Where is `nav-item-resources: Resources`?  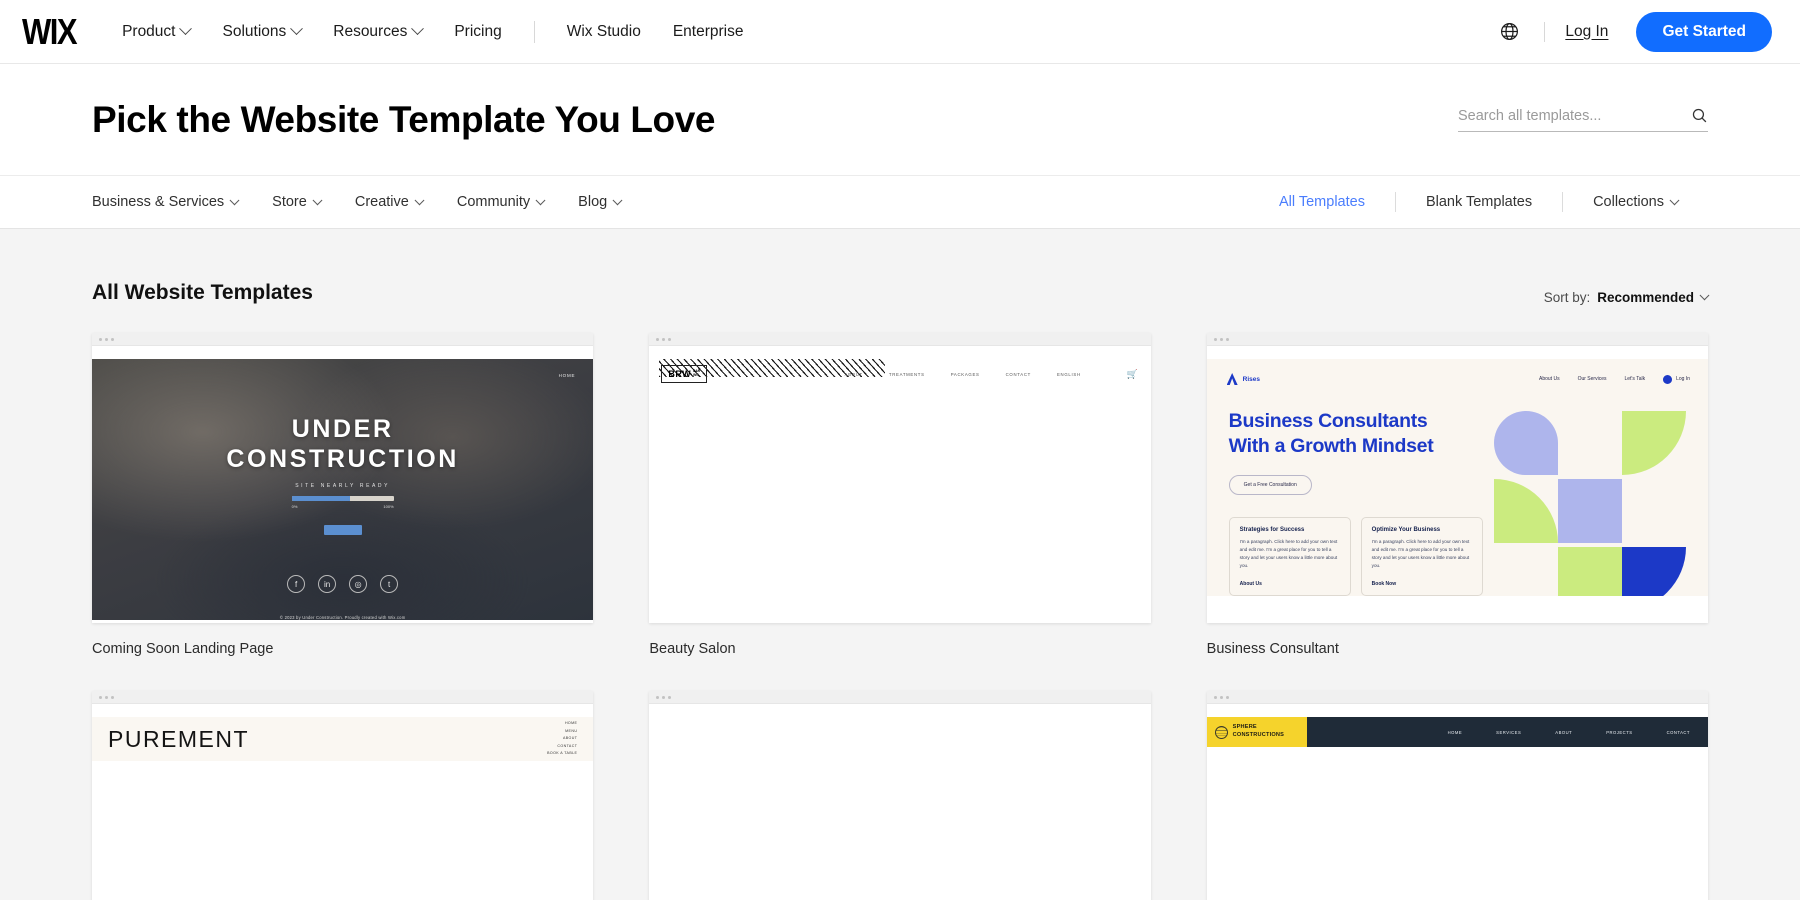 nav-item-resources: Resources is located at coordinates (377, 32).